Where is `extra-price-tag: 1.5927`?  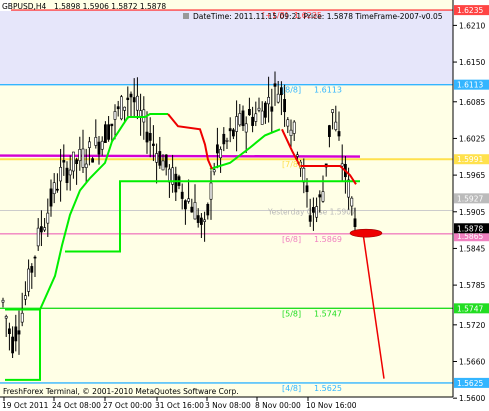
extra-price-tag: 1.5927 is located at coordinates (470, 198).